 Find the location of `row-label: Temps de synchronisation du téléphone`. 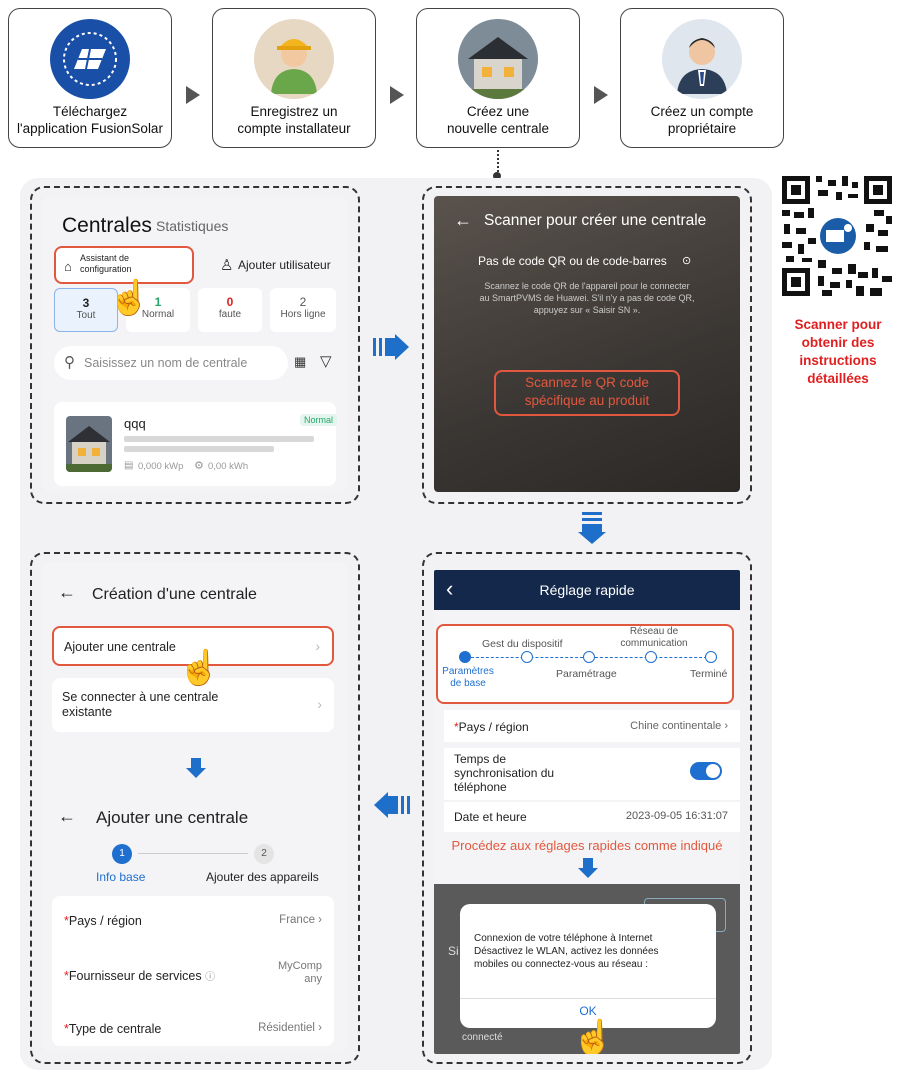

row-label: Temps de synchronisation du téléphone is located at coordinates (504, 773).